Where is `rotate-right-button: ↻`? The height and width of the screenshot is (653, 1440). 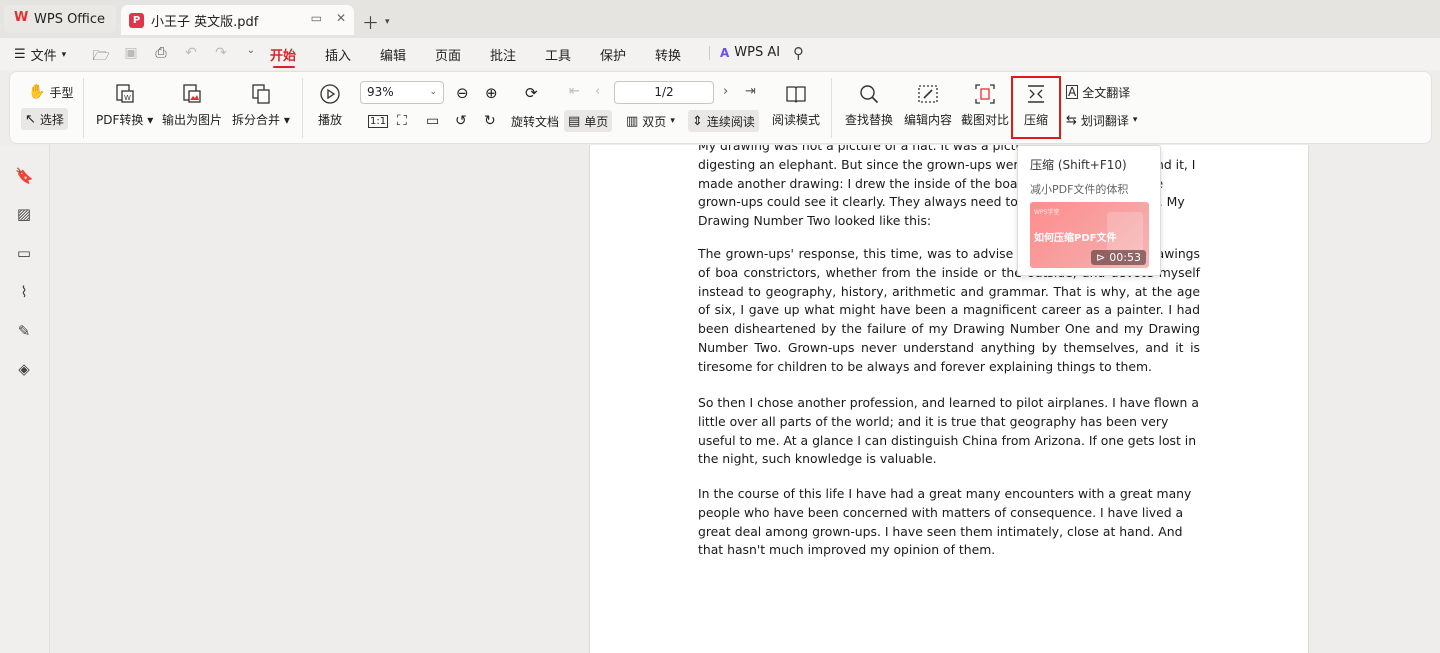 rotate-right-button: ↻ is located at coordinates (490, 121).